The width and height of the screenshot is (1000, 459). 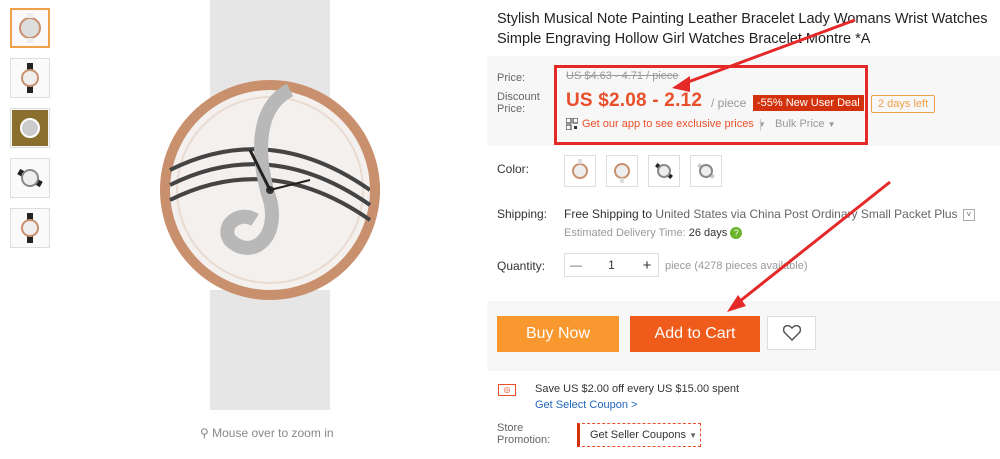 I want to click on arrow-to-cart, so click(x=812, y=243).